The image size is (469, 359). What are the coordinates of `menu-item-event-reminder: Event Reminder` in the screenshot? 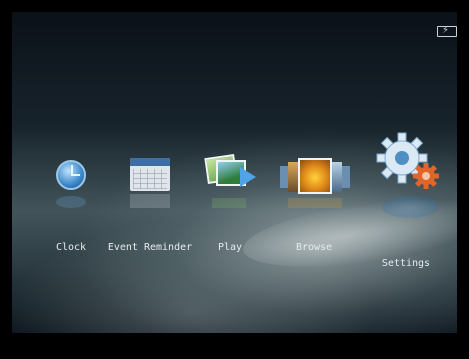 It's located at (150, 207).